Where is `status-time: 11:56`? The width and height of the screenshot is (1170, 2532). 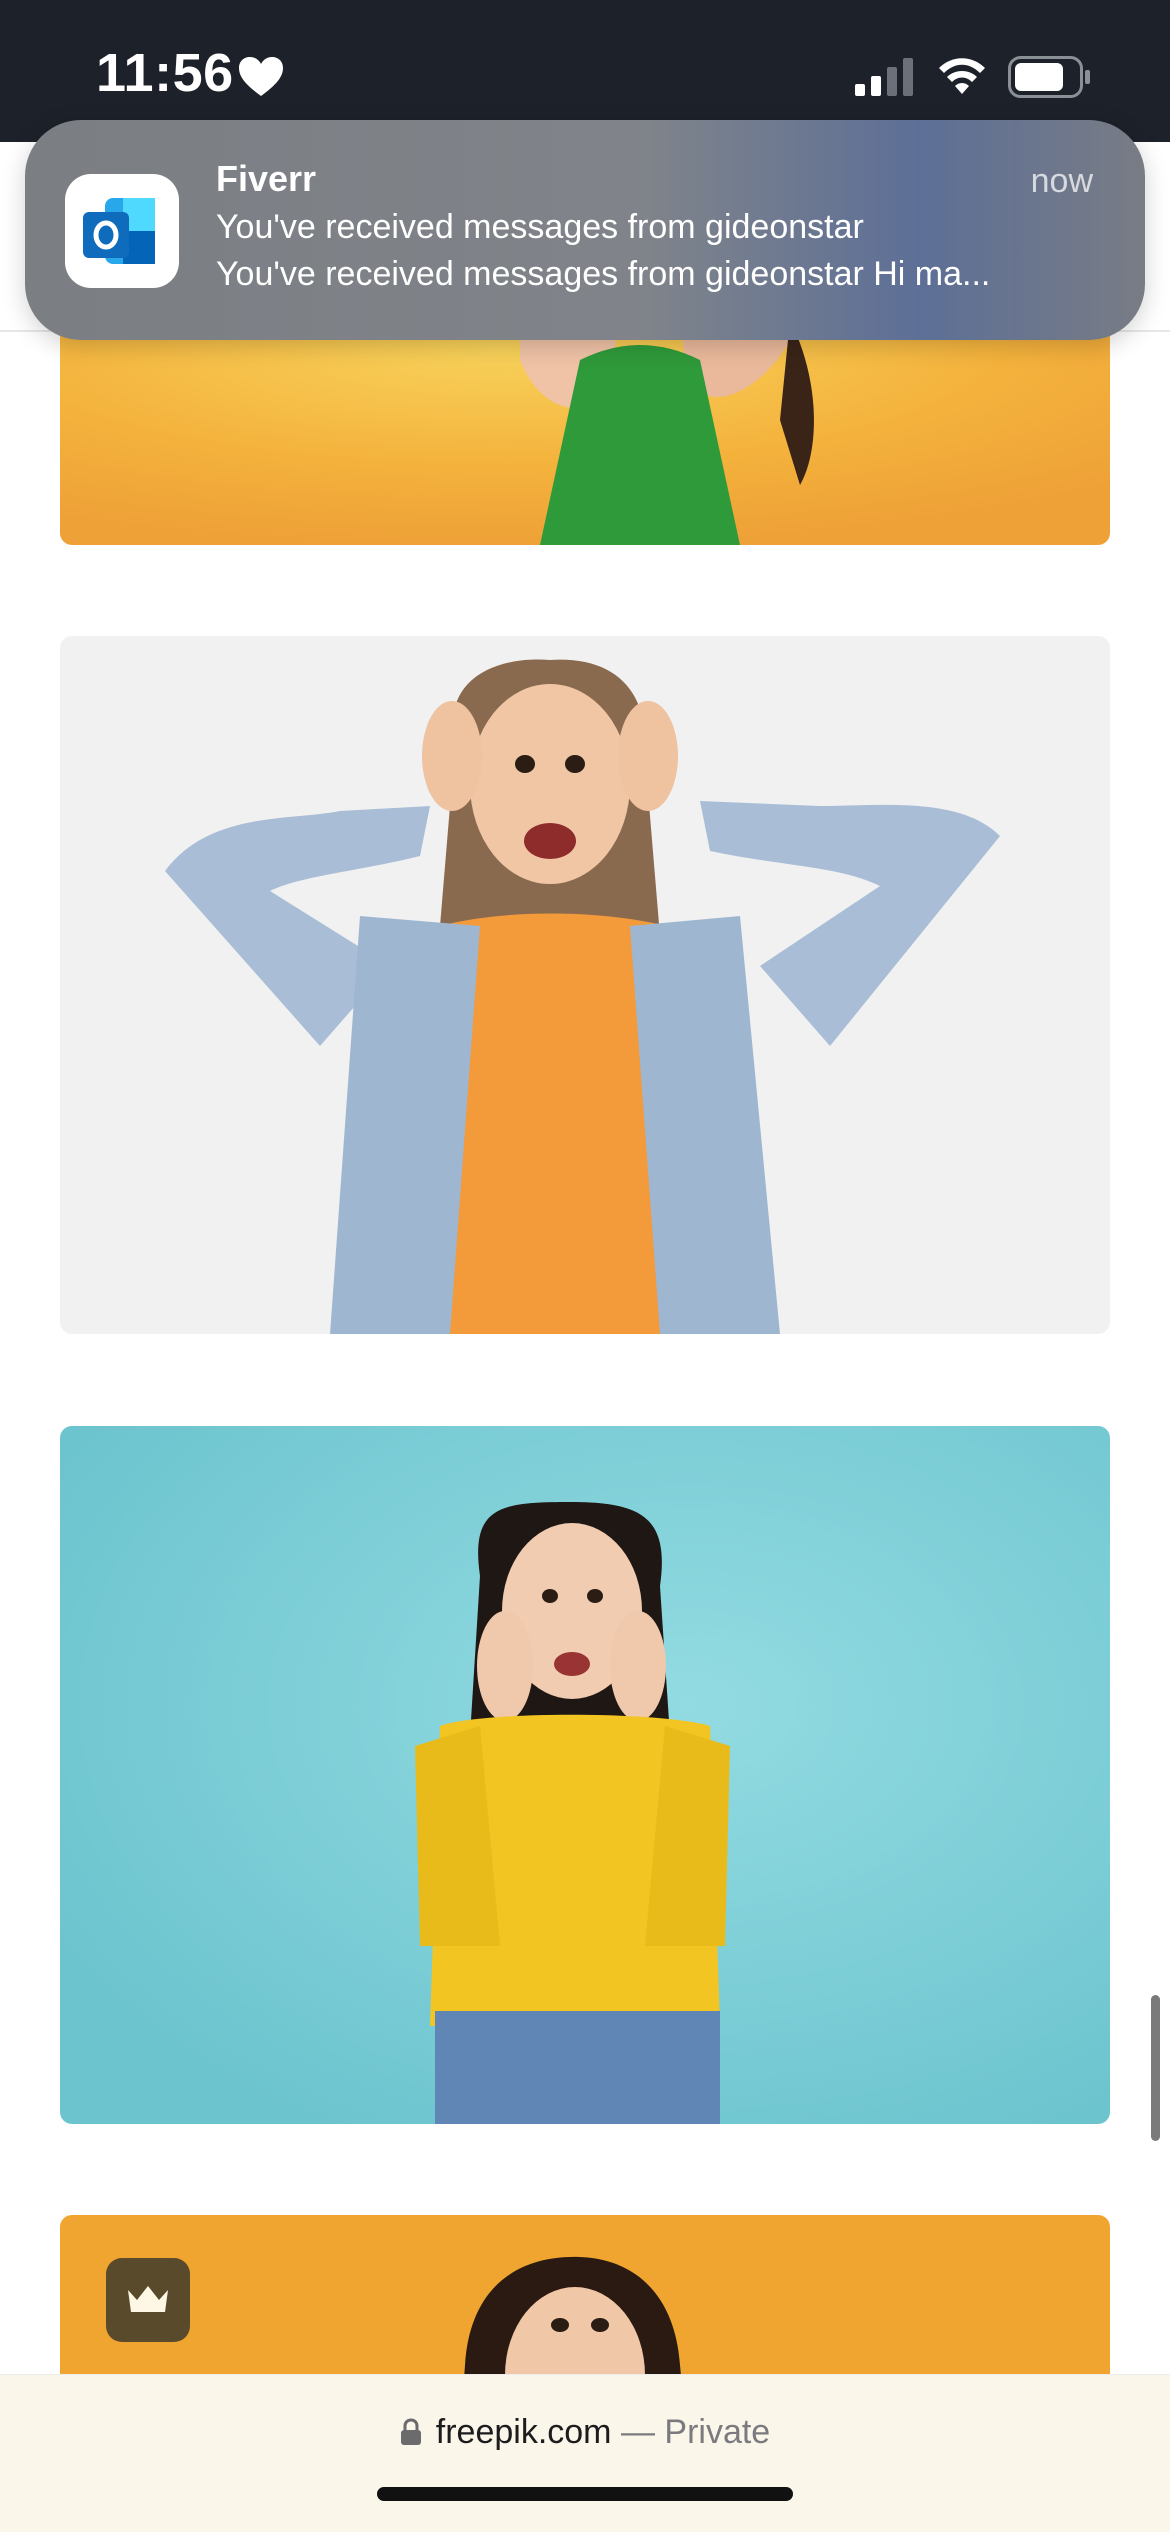 status-time: 11:56 is located at coordinates (165, 73).